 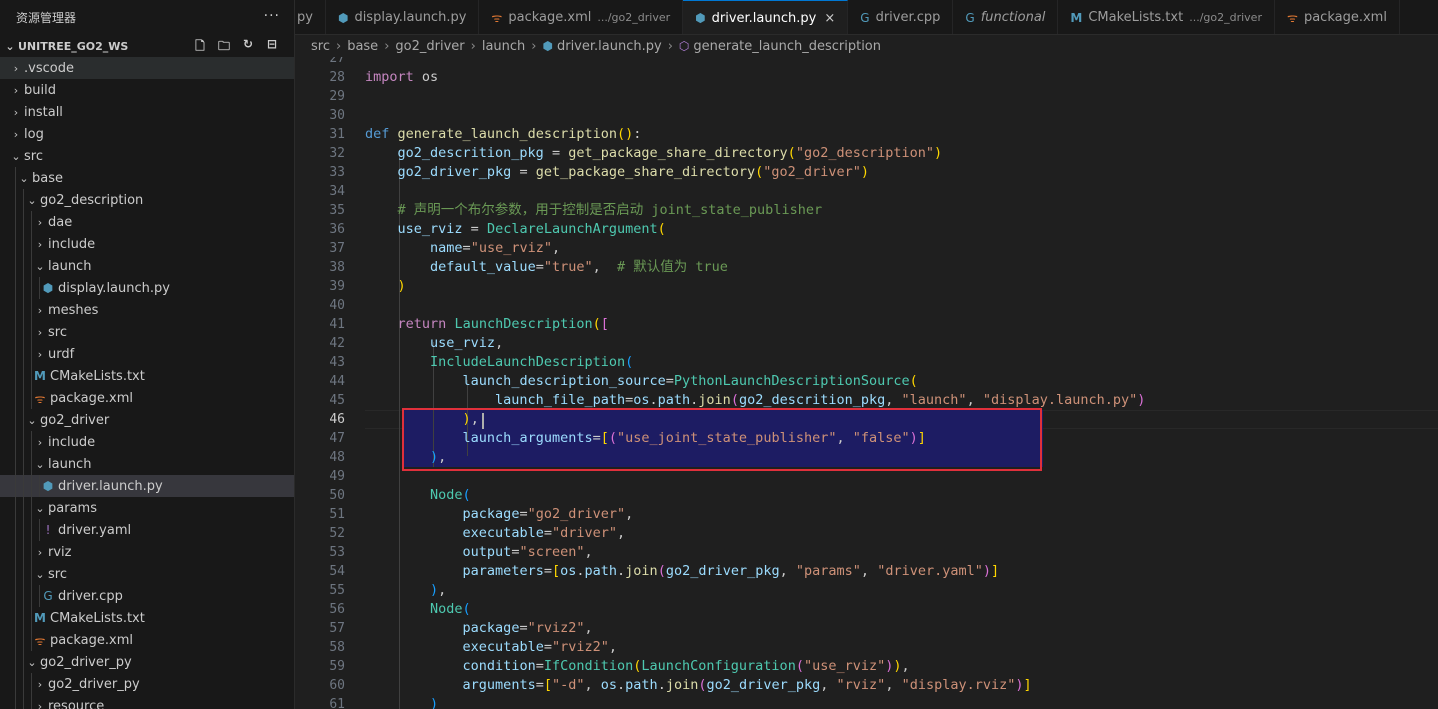 What do you see at coordinates (147, 420) in the screenshot?
I see `tree-folder: ⌄ go2_driver` at bounding box center [147, 420].